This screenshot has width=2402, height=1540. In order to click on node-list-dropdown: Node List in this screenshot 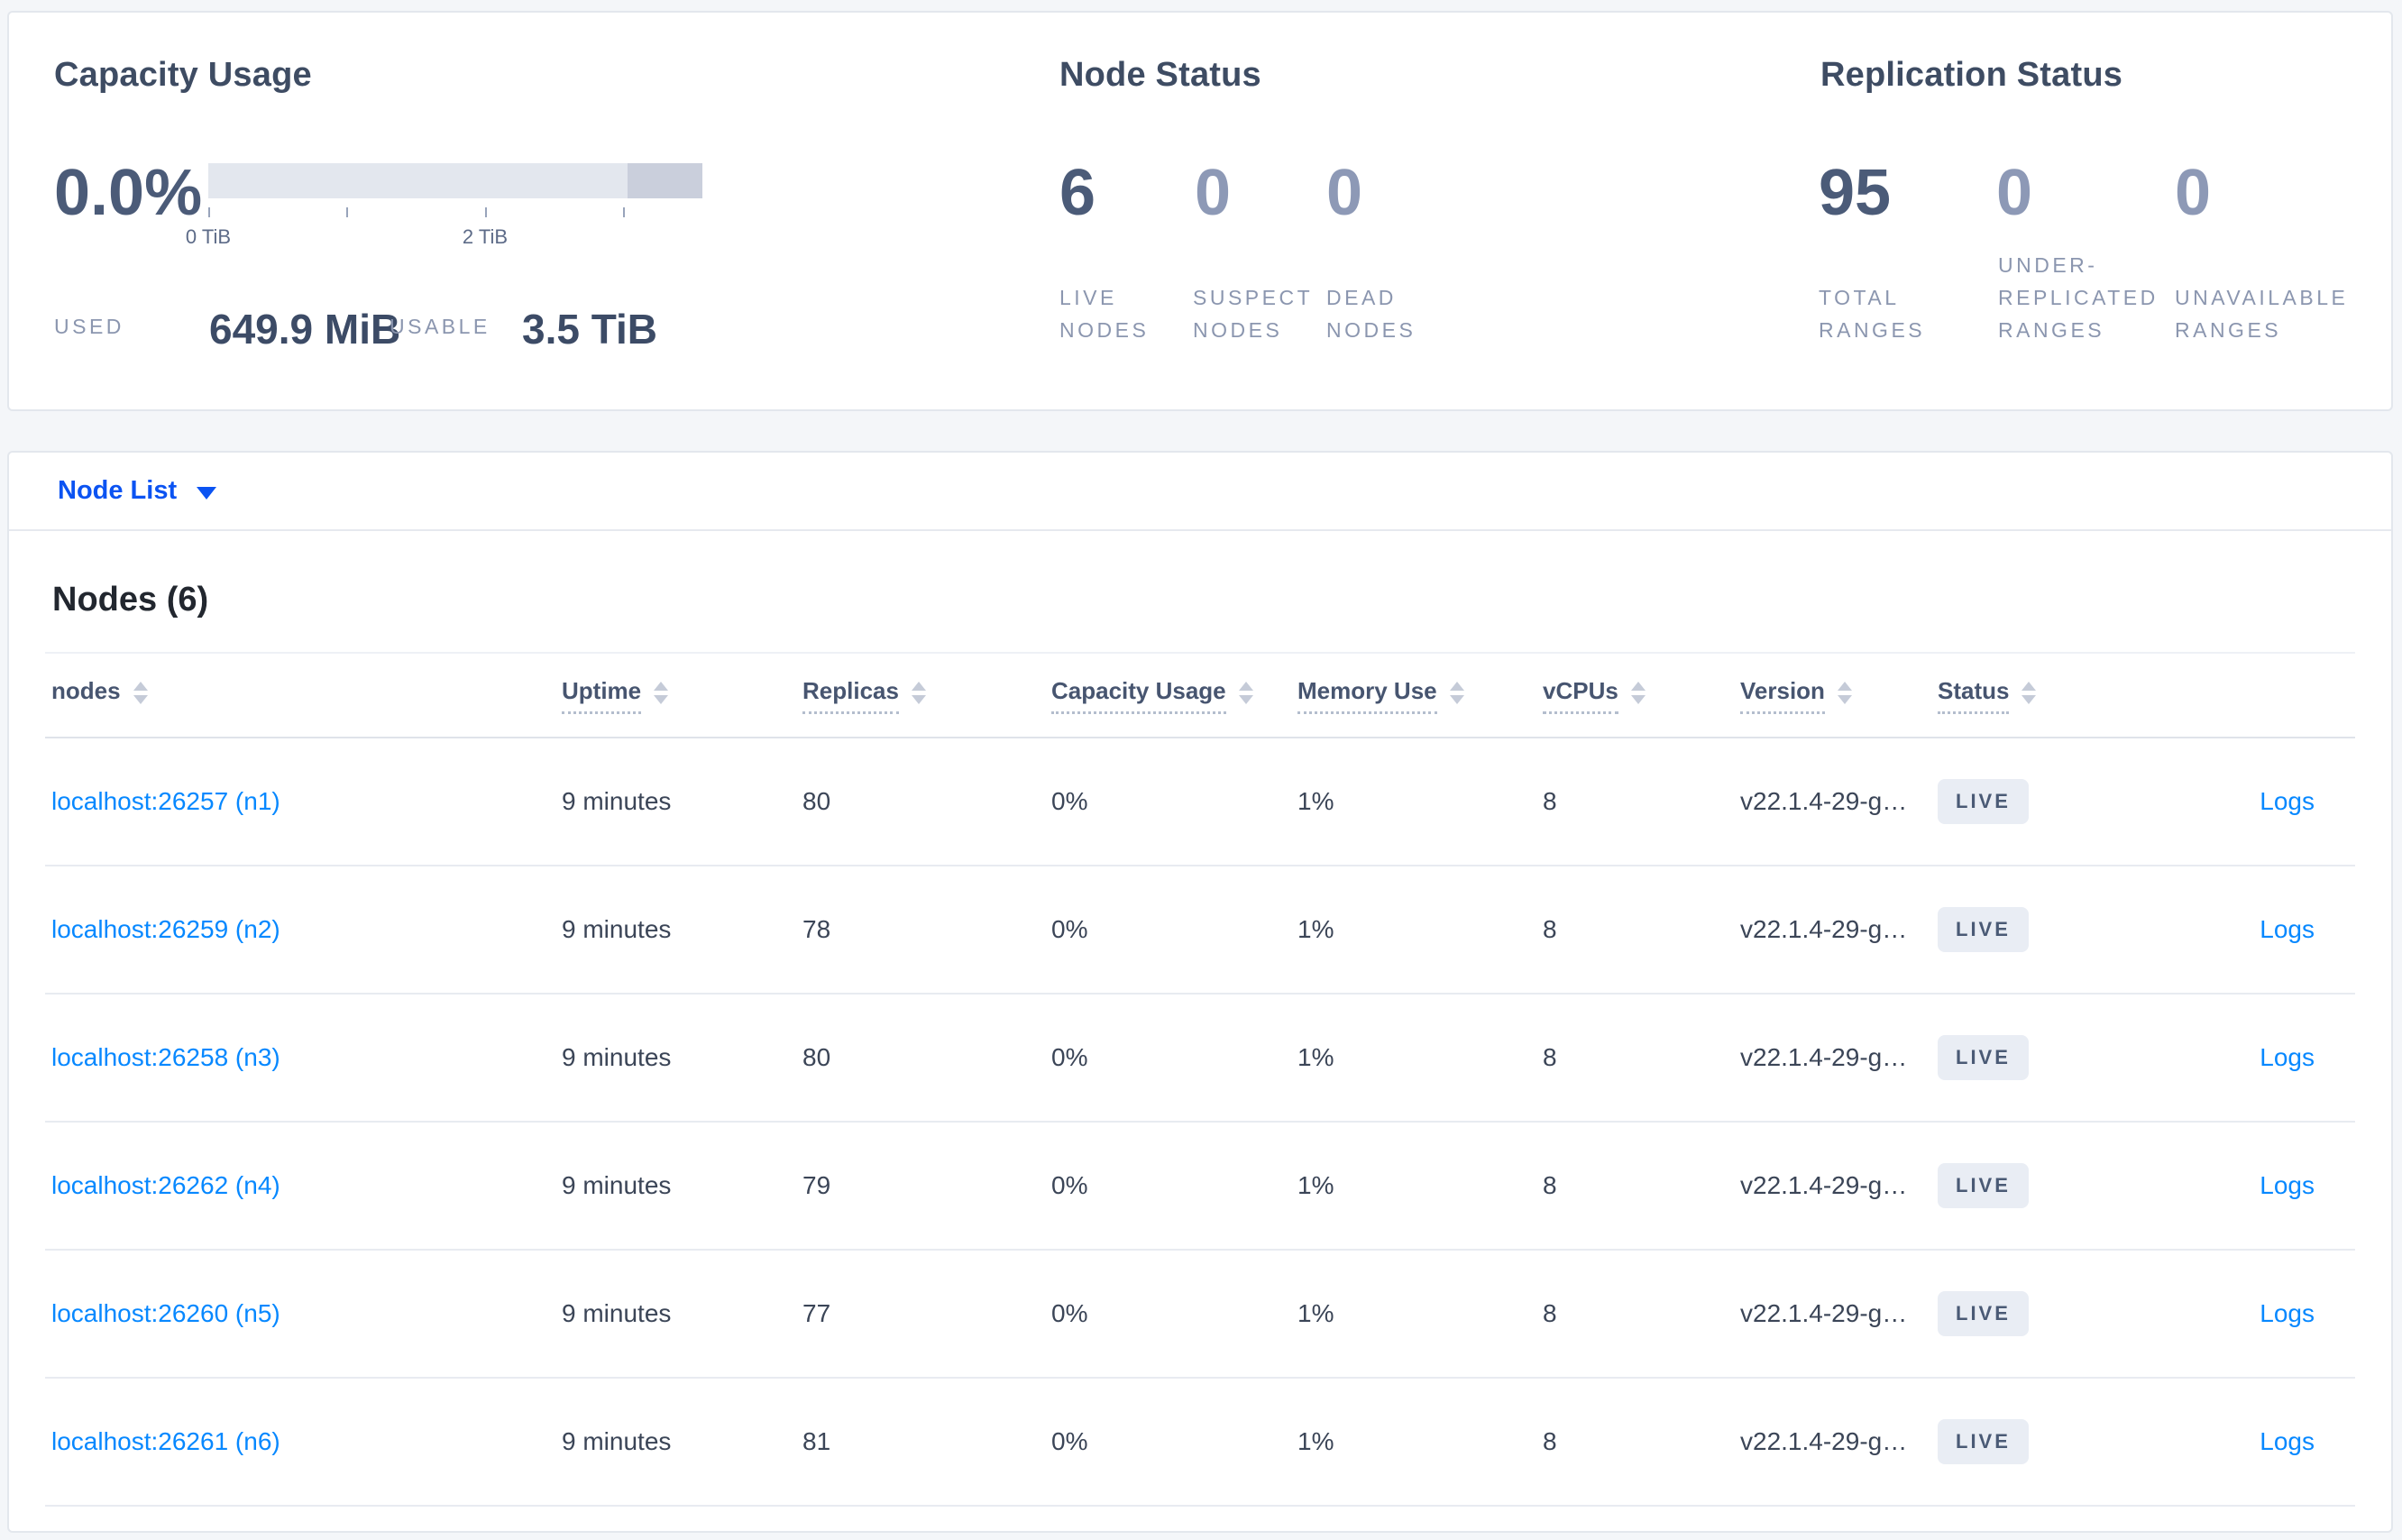, I will do `click(137, 491)`.